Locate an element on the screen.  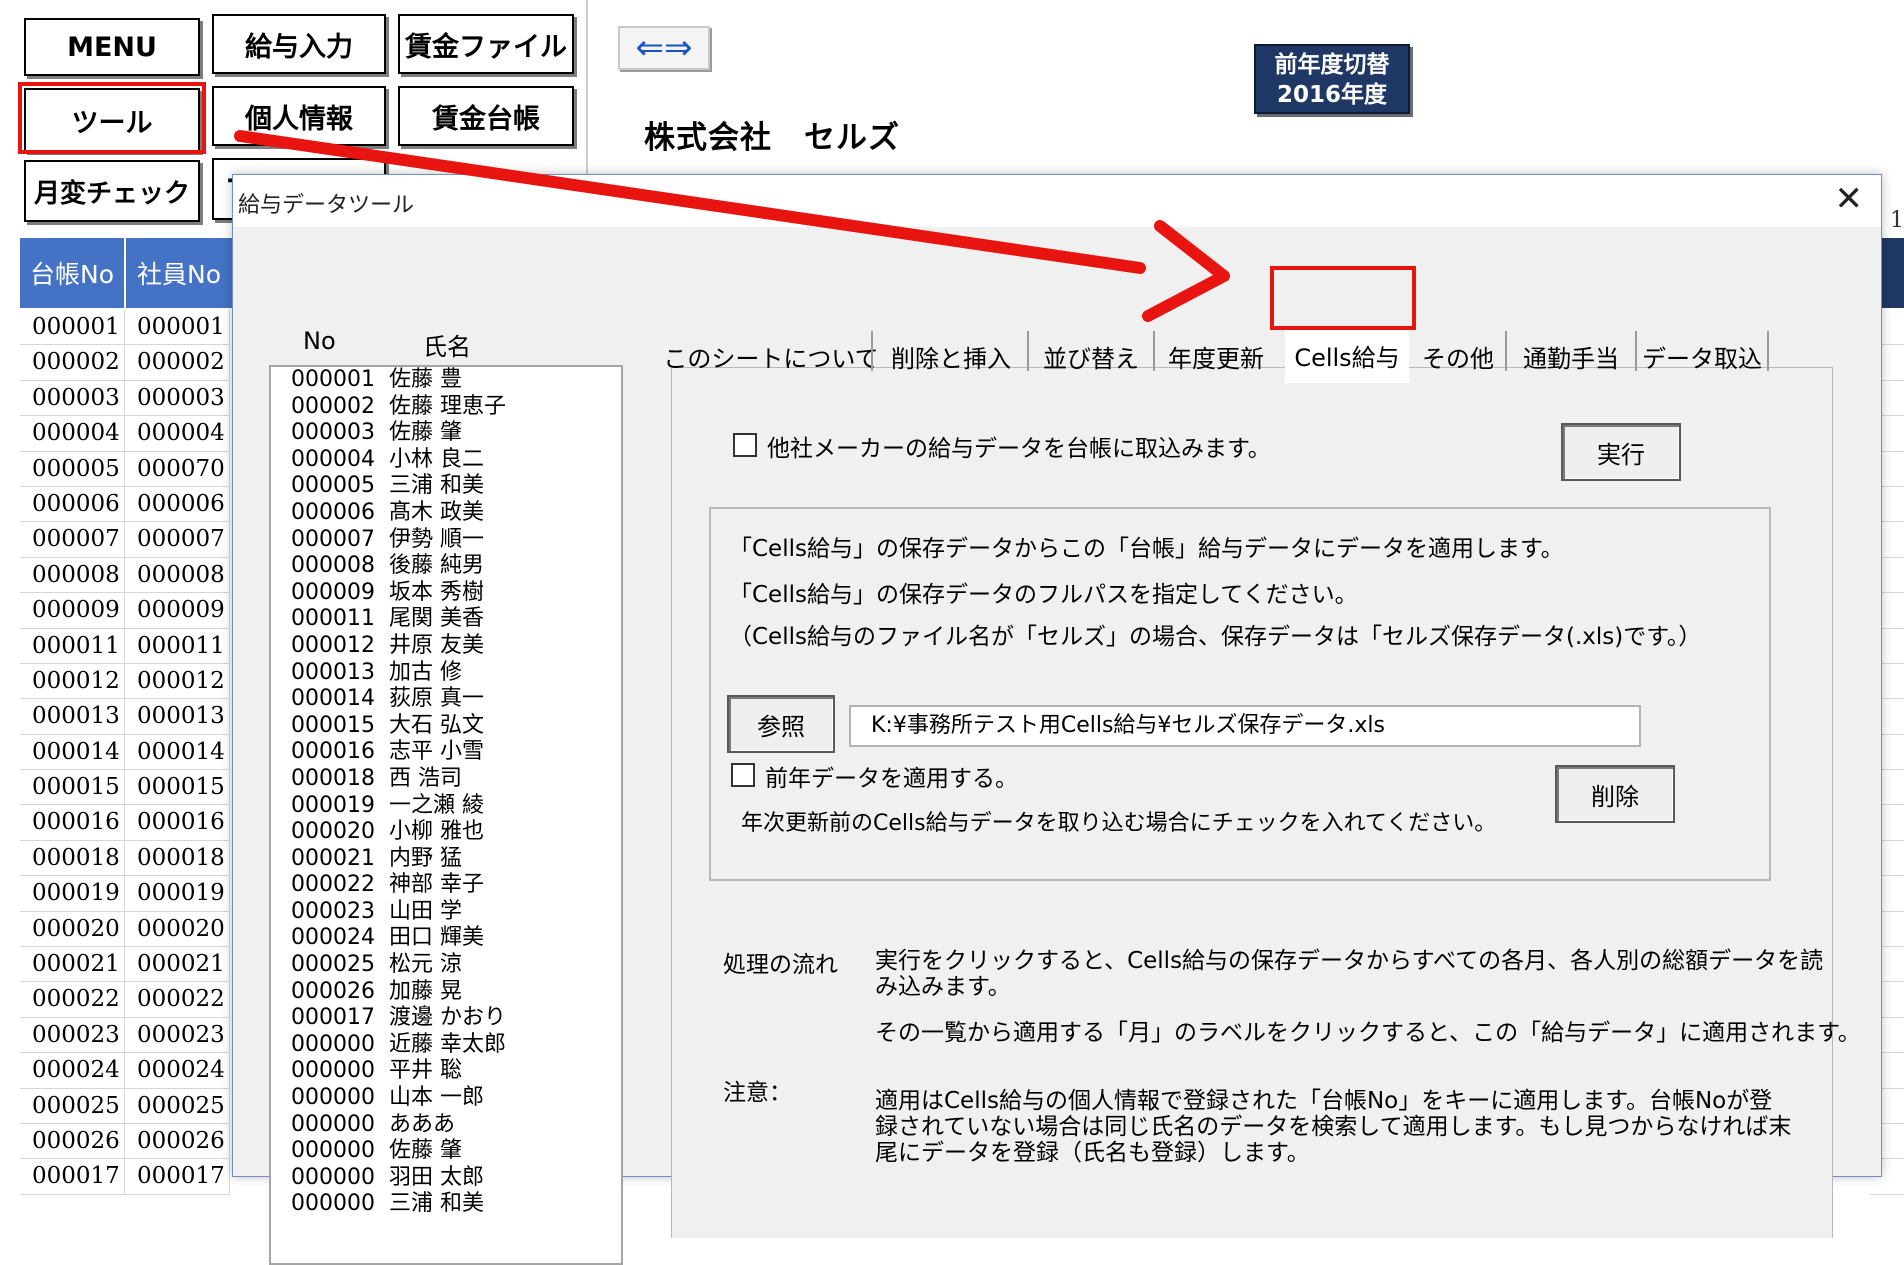
tab-data-import: データ取込 is located at coordinates (1702, 356).